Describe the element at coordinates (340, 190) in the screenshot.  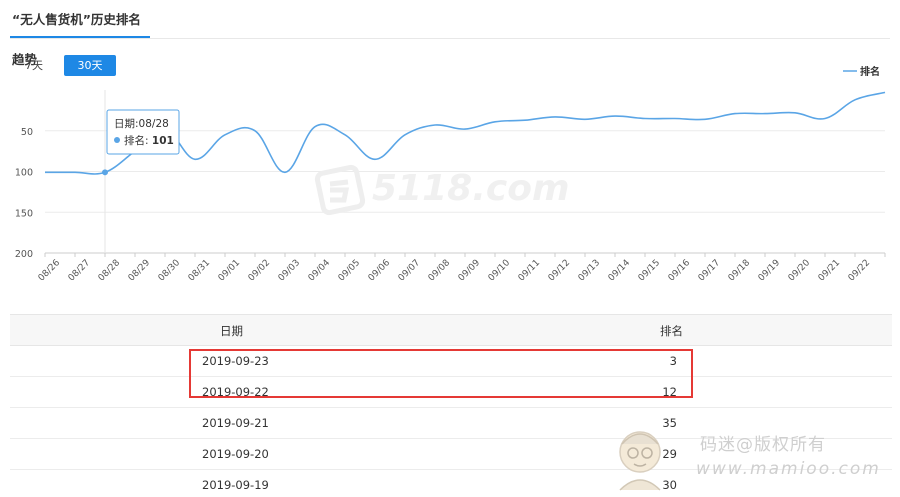
I see `5118-watermark-logo-icon` at that location.